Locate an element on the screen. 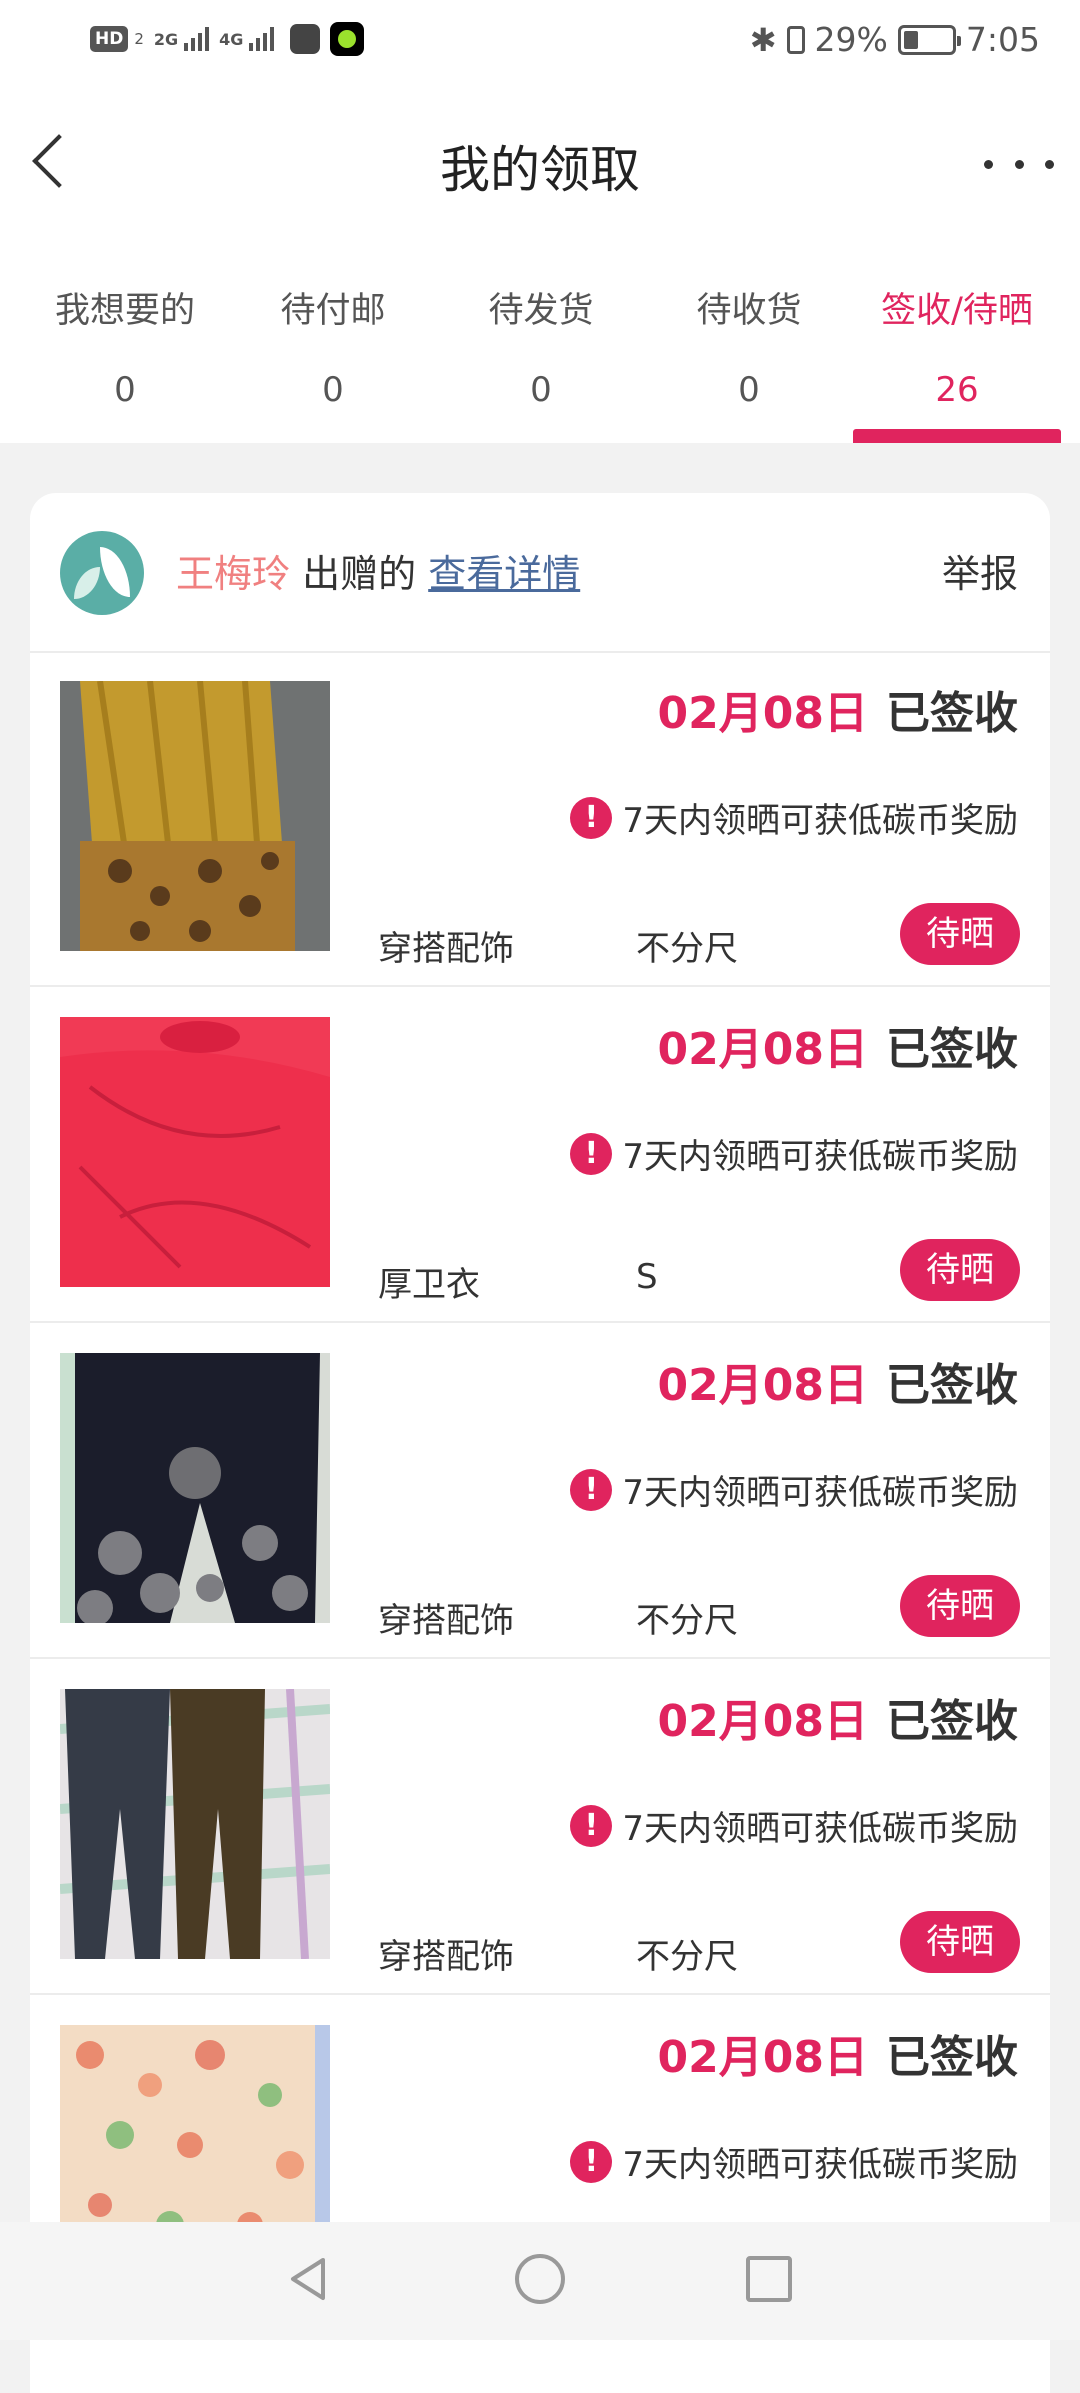 The width and height of the screenshot is (1080, 2393). tab-signed-share: 签收/待晒 26 is located at coordinates (957, 356).